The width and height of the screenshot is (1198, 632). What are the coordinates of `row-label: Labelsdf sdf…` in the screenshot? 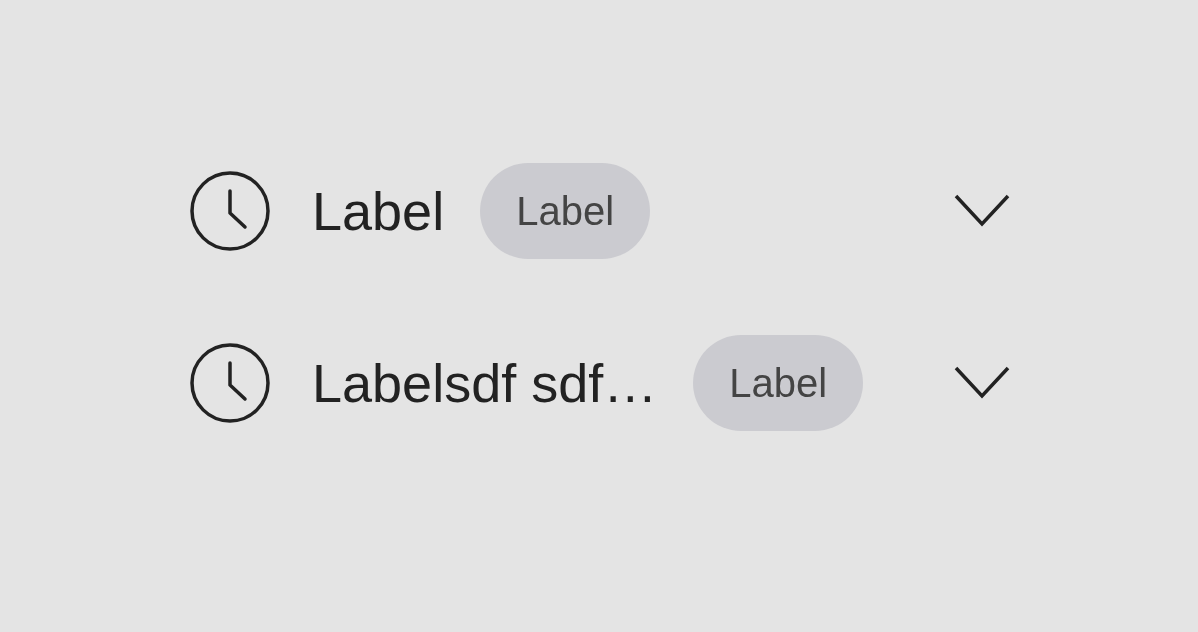 It's located at (485, 383).